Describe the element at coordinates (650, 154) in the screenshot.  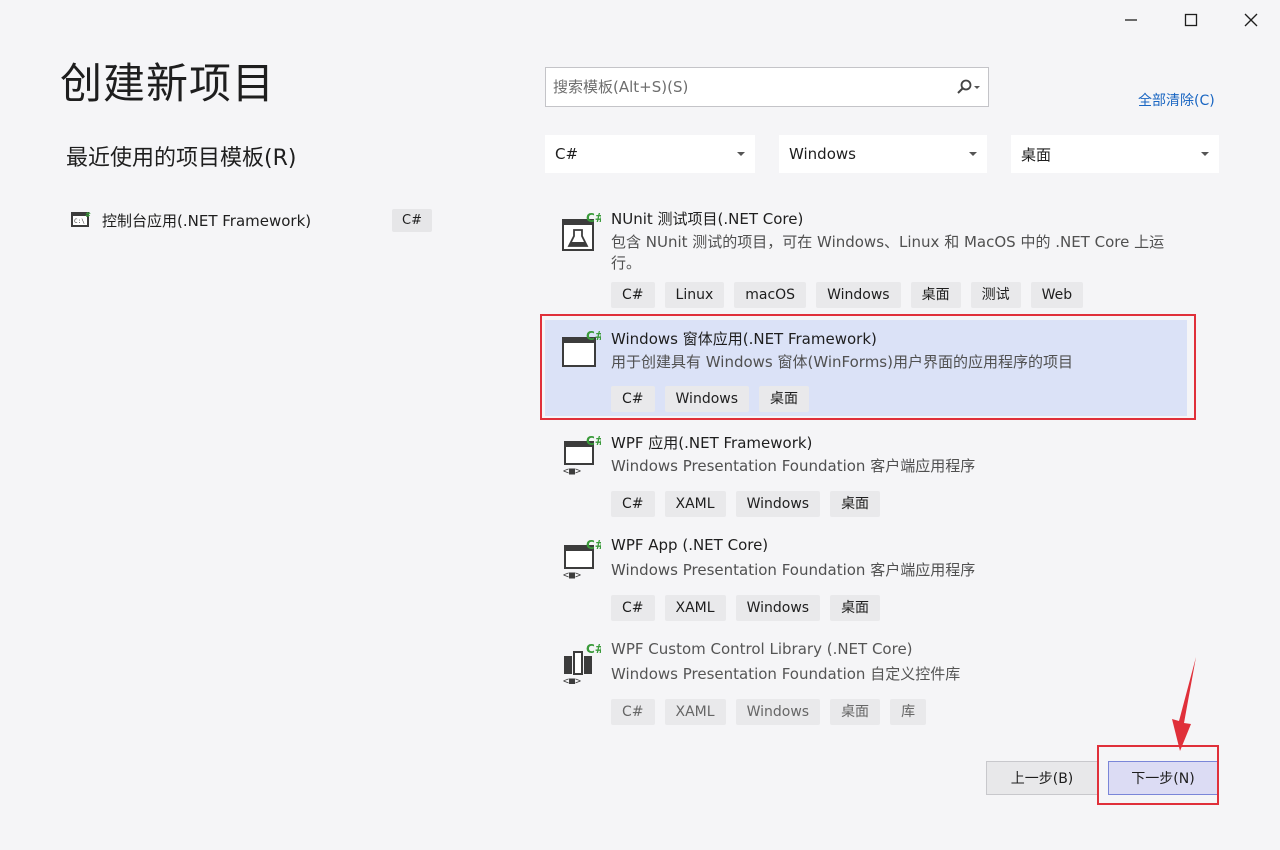
I see `language-filter: C#` at that location.